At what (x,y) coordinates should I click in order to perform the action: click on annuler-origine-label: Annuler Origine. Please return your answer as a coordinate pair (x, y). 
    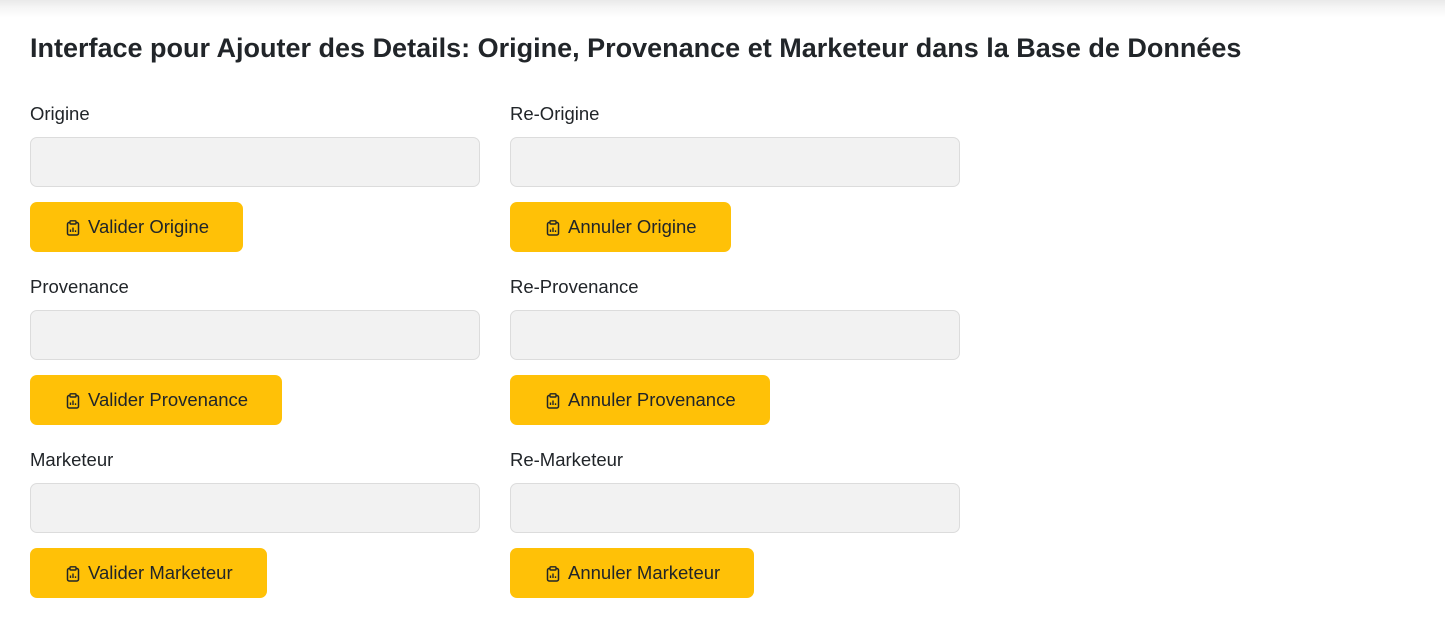
    Looking at the image, I should click on (632, 226).